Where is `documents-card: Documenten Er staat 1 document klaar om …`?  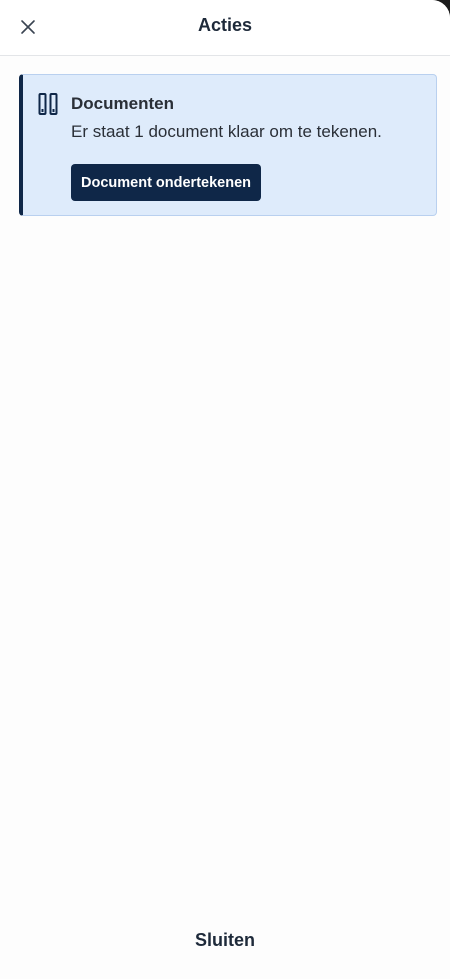 documents-card: Documenten Er staat 1 document klaar om … is located at coordinates (228, 145).